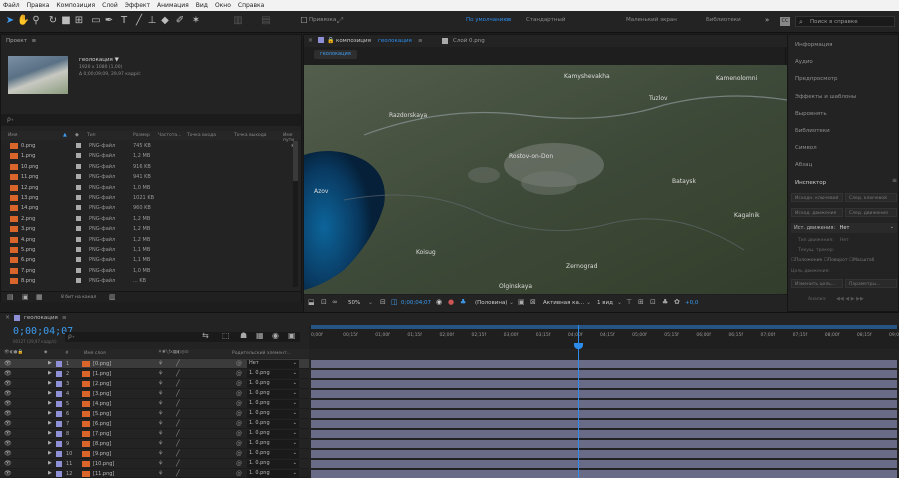 Image resolution: width=899 pixels, height=478 pixels. Describe the element at coordinates (79, 21) in the screenshot. I see `pan-behind-tool-icon: ⊞` at that location.